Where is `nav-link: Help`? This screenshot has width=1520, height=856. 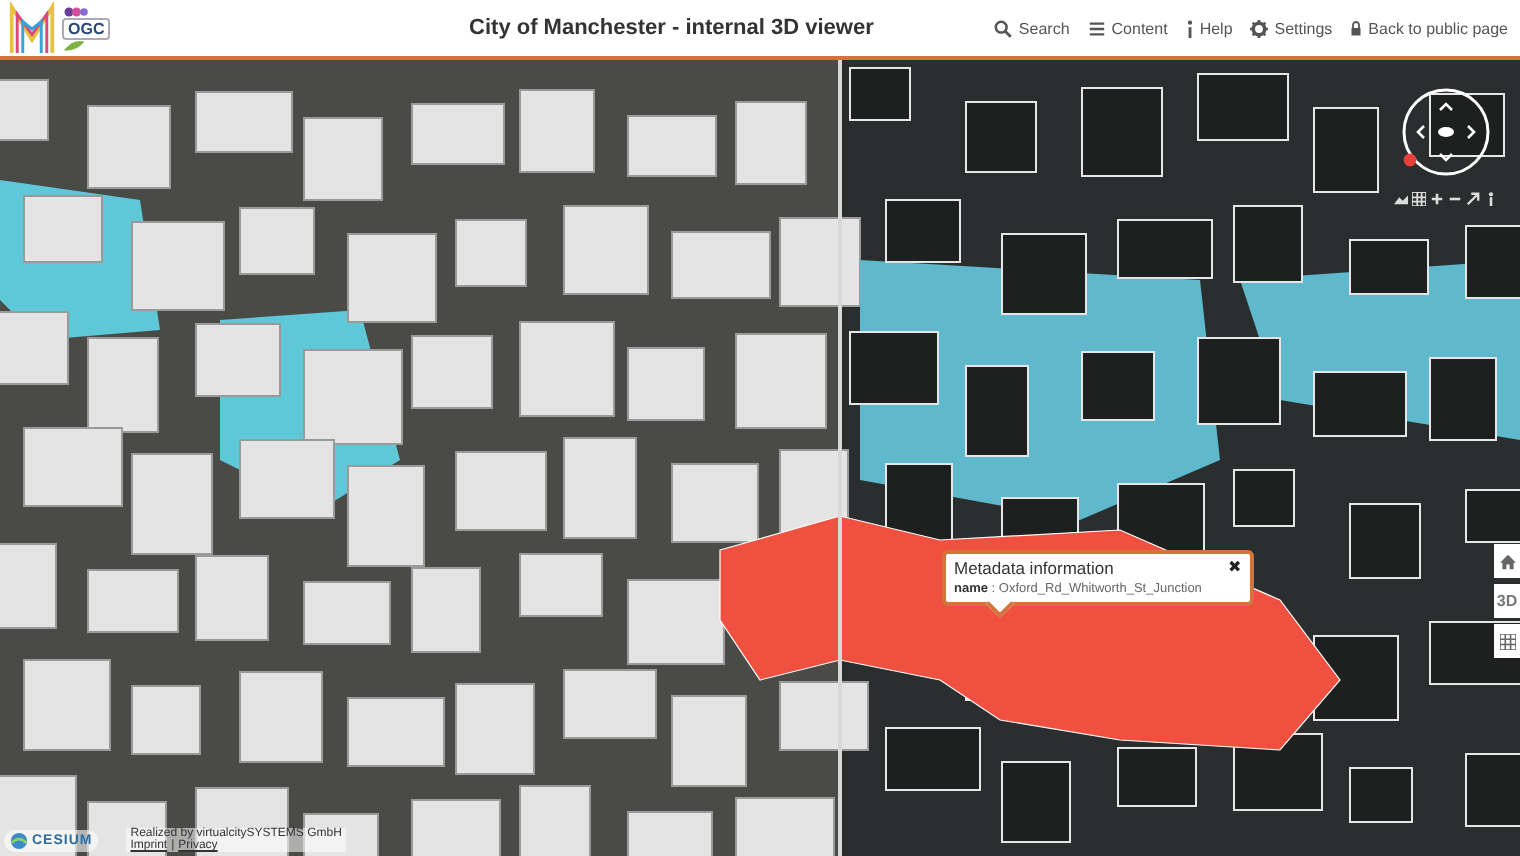
nav-link: Help is located at coordinates (1209, 28).